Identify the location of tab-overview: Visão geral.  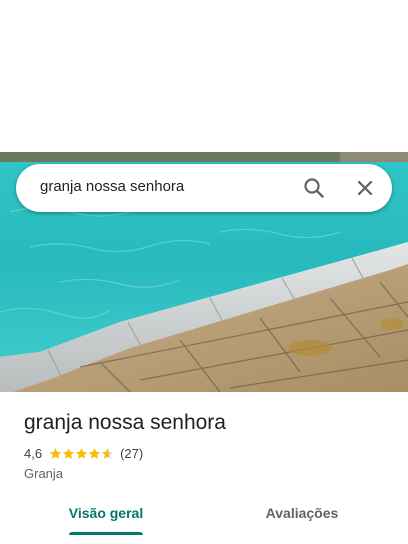
(106, 518).